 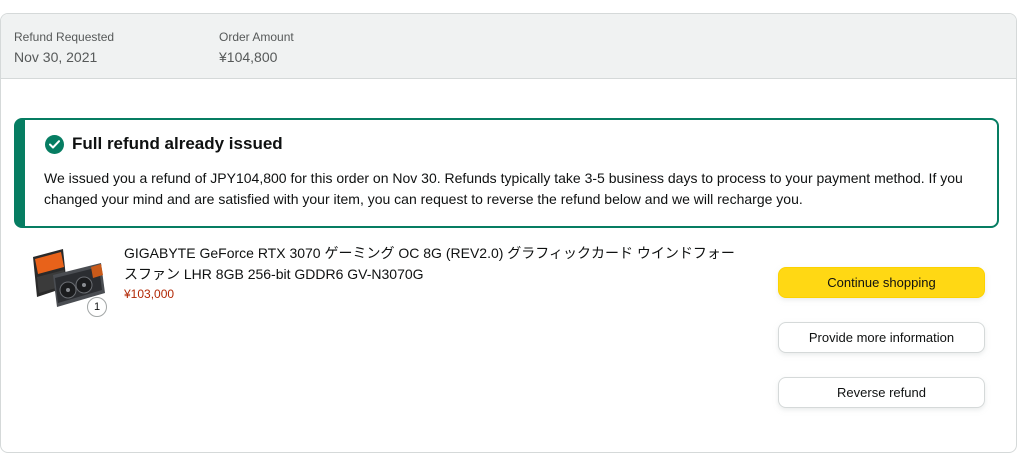 I want to click on order-amount-value: ¥104,800, so click(x=248, y=57).